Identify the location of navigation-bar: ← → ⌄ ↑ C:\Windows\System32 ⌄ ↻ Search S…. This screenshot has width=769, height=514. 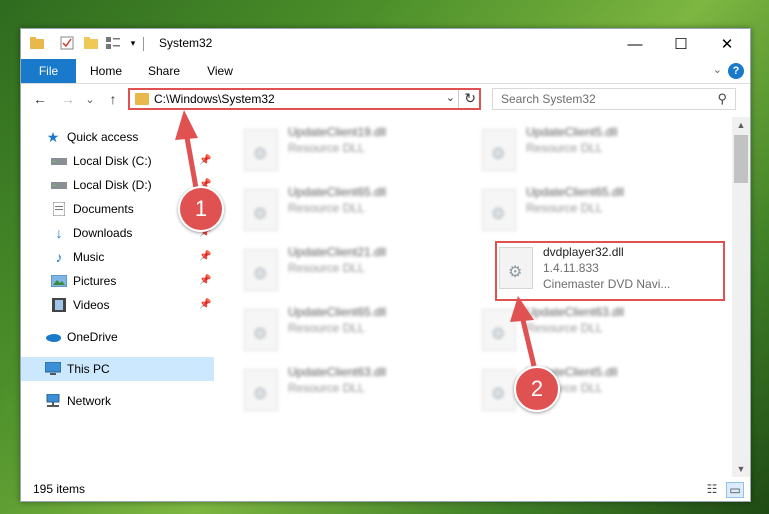
(385, 100).